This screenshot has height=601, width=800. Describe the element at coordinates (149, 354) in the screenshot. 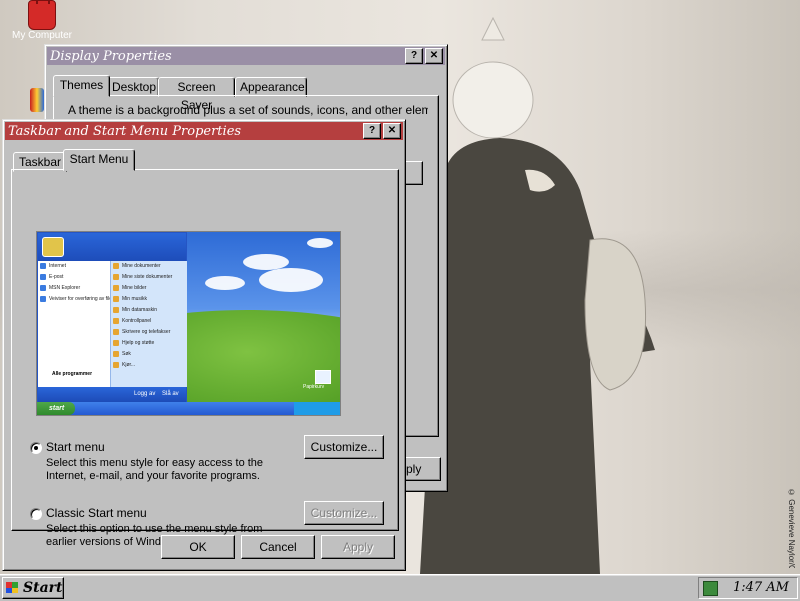

I see `preview-item: Søk` at that location.